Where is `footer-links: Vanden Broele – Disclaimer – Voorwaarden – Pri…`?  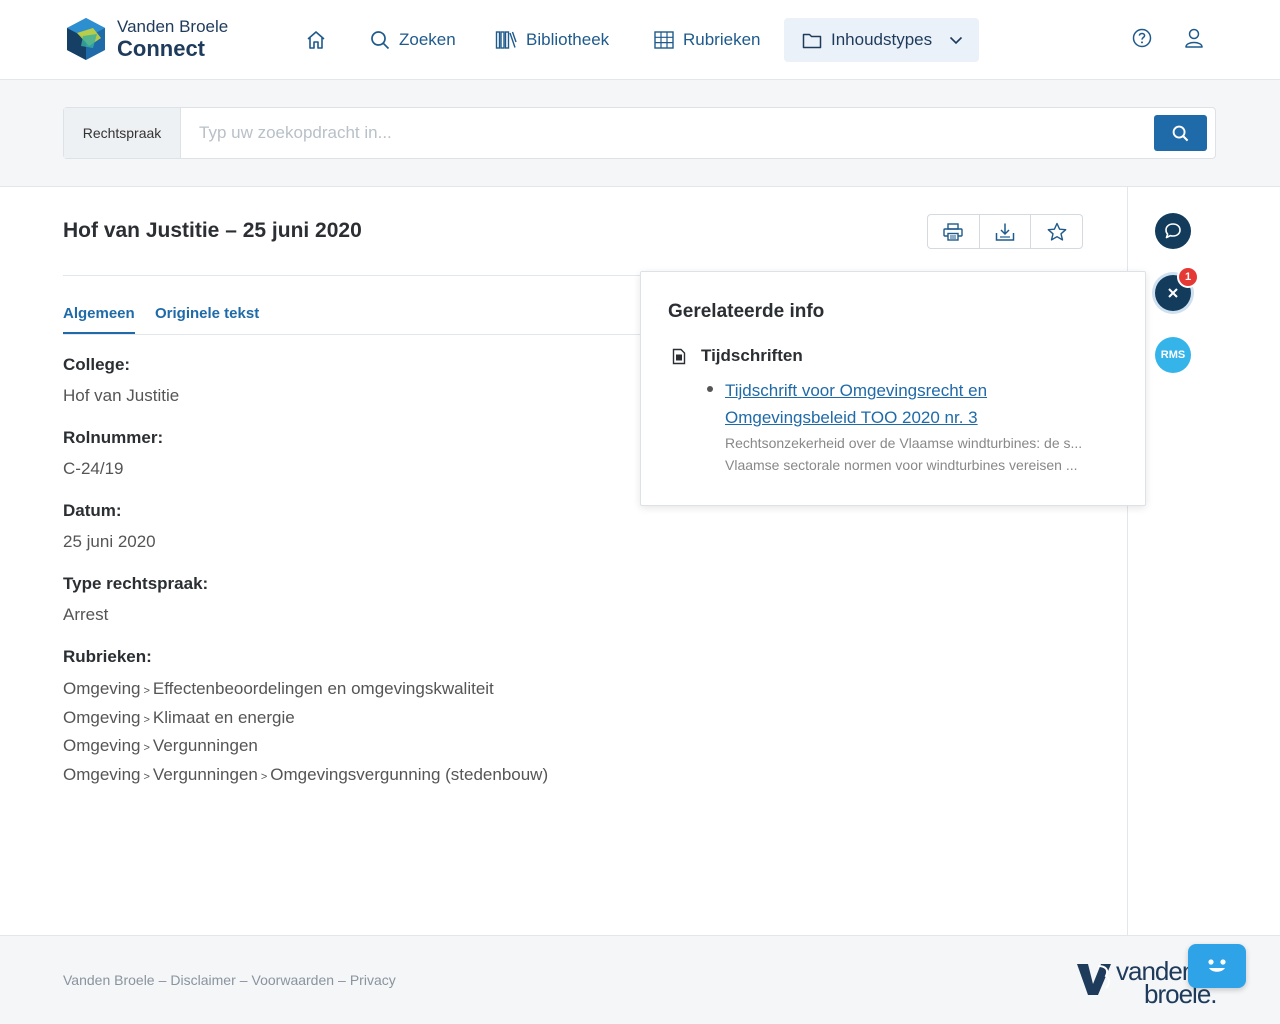 footer-links: Vanden Broele – Disclaimer – Voorwaarden – Pri… is located at coordinates (229, 980).